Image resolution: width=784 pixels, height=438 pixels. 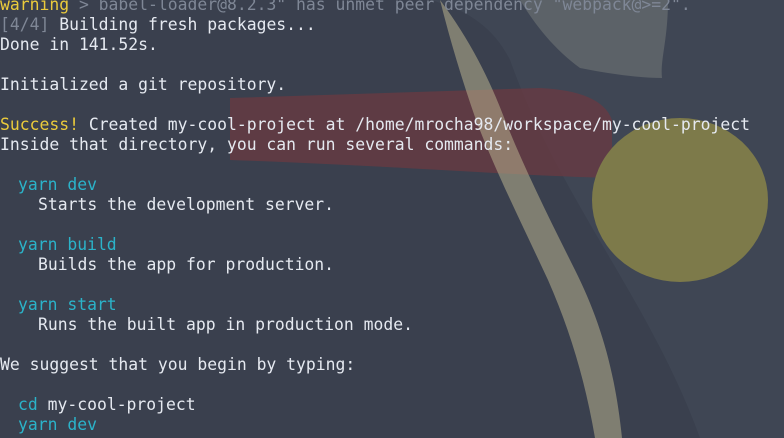 I want to click on cd-keyword: cd, so click(x=28, y=404).